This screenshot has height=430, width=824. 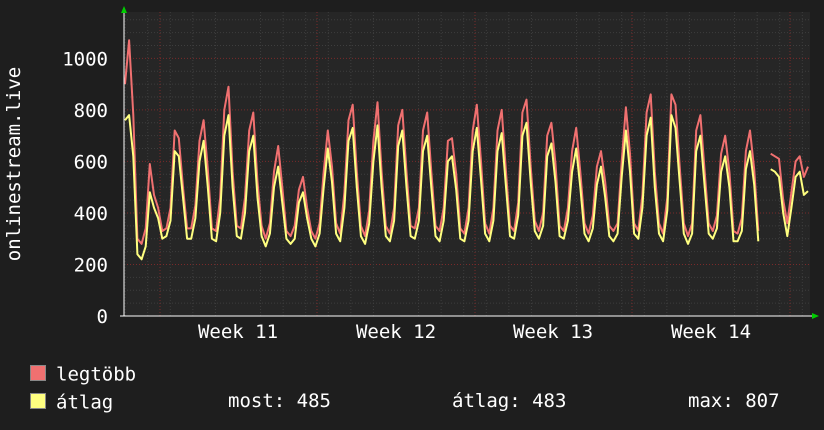 I want to click on legend-swatch-avg, so click(x=38, y=400).